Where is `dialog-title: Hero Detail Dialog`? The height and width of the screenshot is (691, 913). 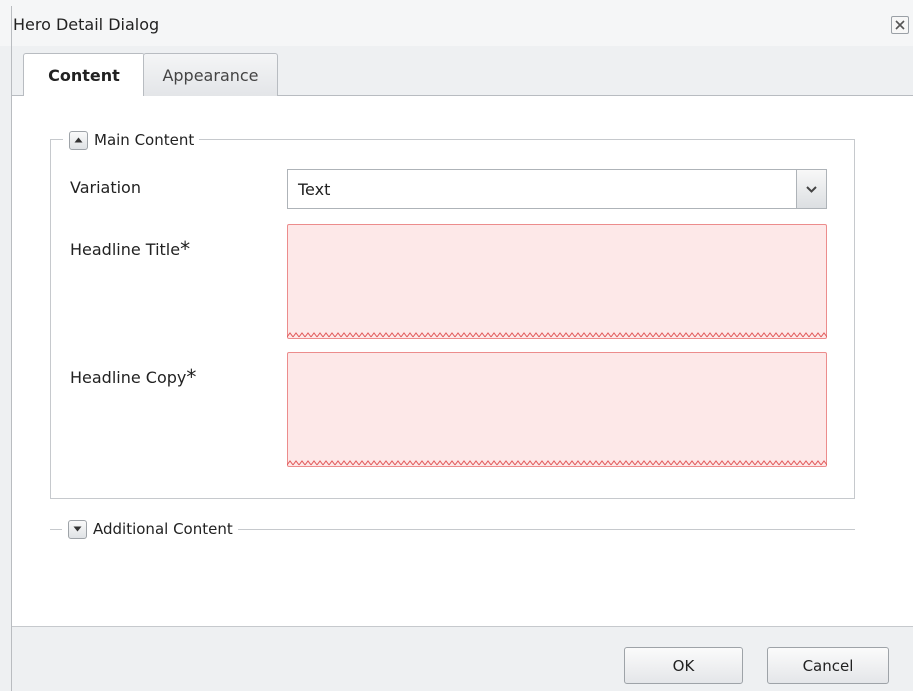
dialog-title: Hero Detail Dialog is located at coordinates (86, 24).